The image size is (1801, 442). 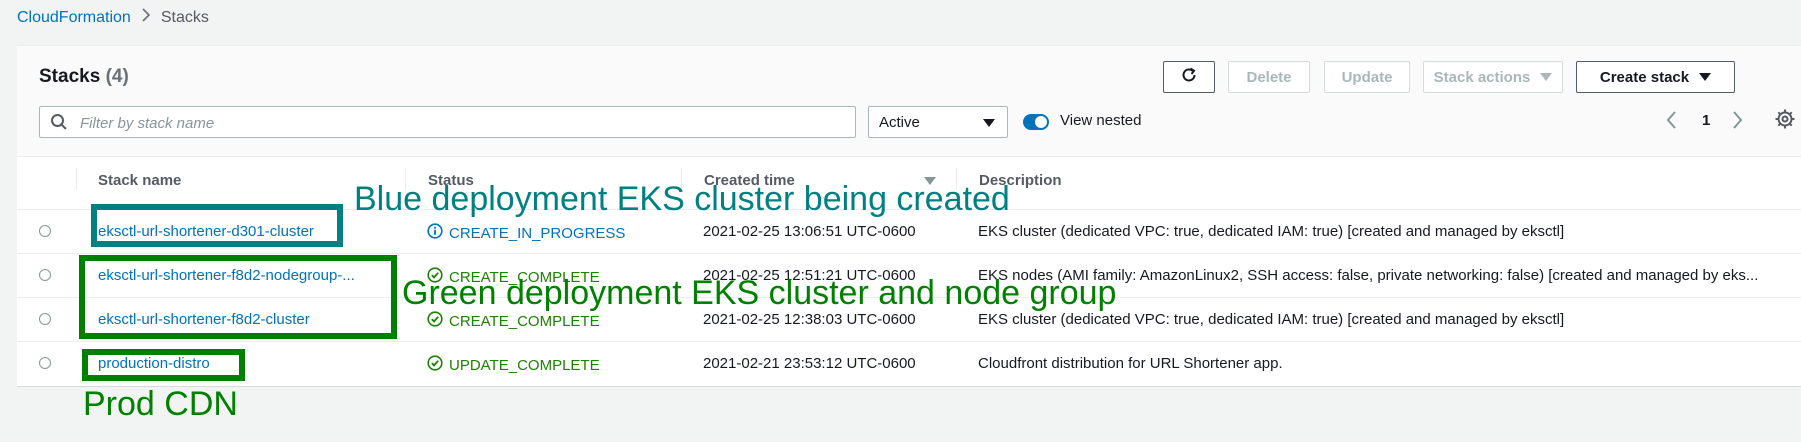 I want to click on status-text: CREATE_COMPLETE, so click(x=524, y=321).